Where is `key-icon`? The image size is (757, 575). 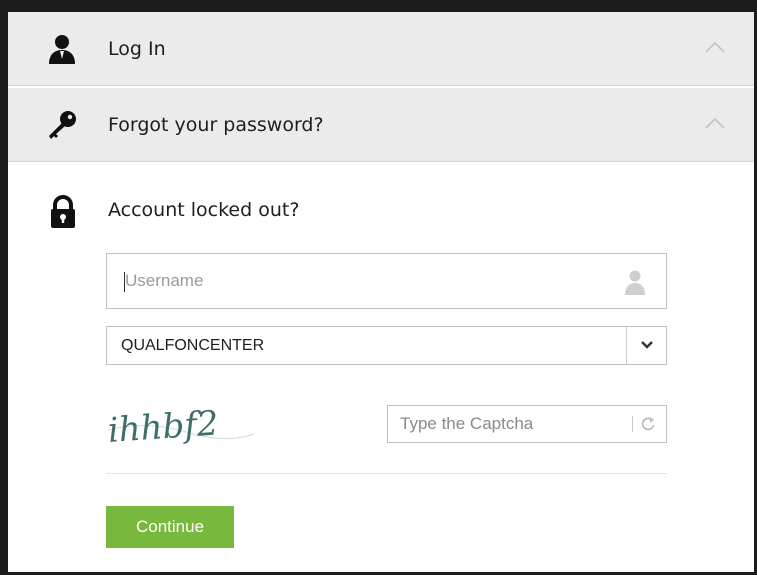 key-icon is located at coordinates (62, 125).